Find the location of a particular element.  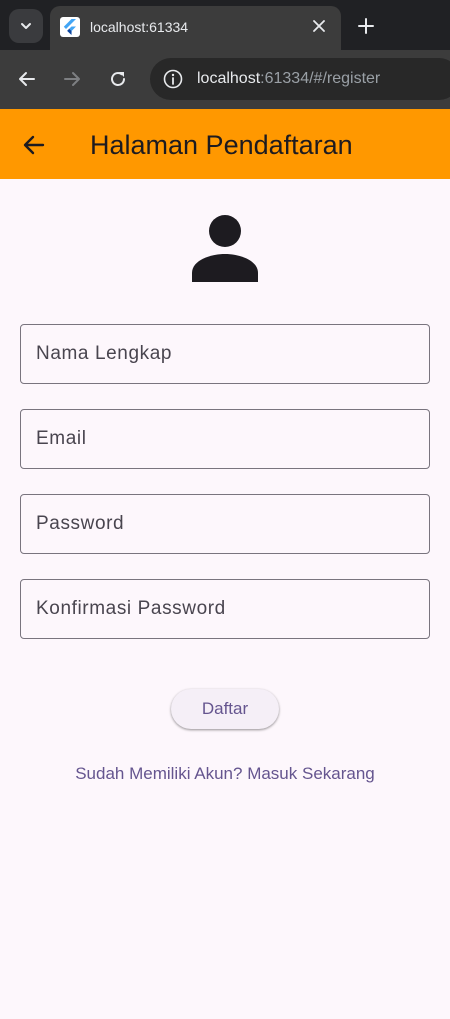

full-name-label: Nama Lengkap is located at coordinates (104, 353).